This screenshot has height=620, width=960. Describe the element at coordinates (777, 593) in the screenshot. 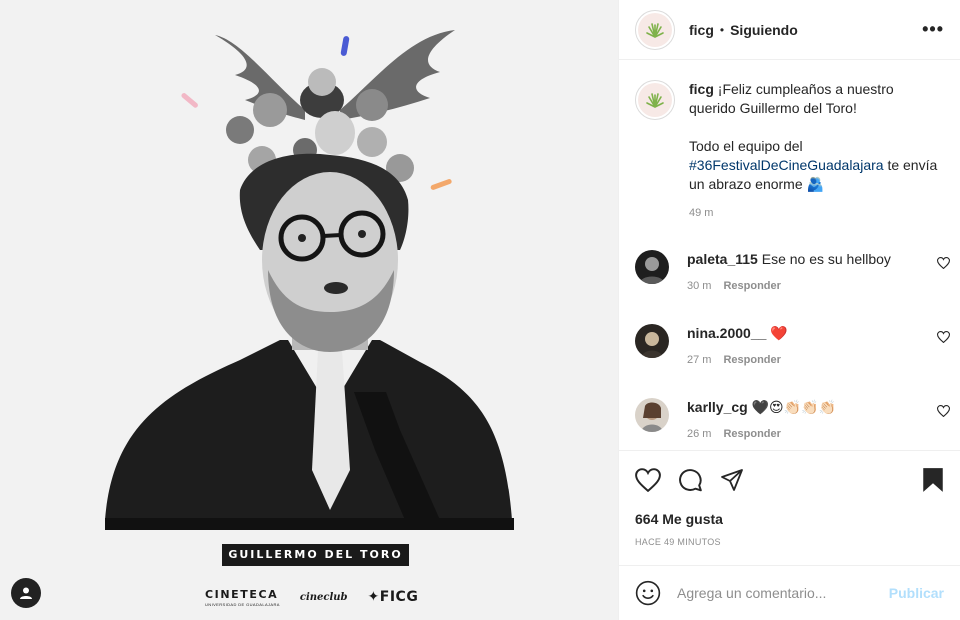

I see `comment-input` at that location.